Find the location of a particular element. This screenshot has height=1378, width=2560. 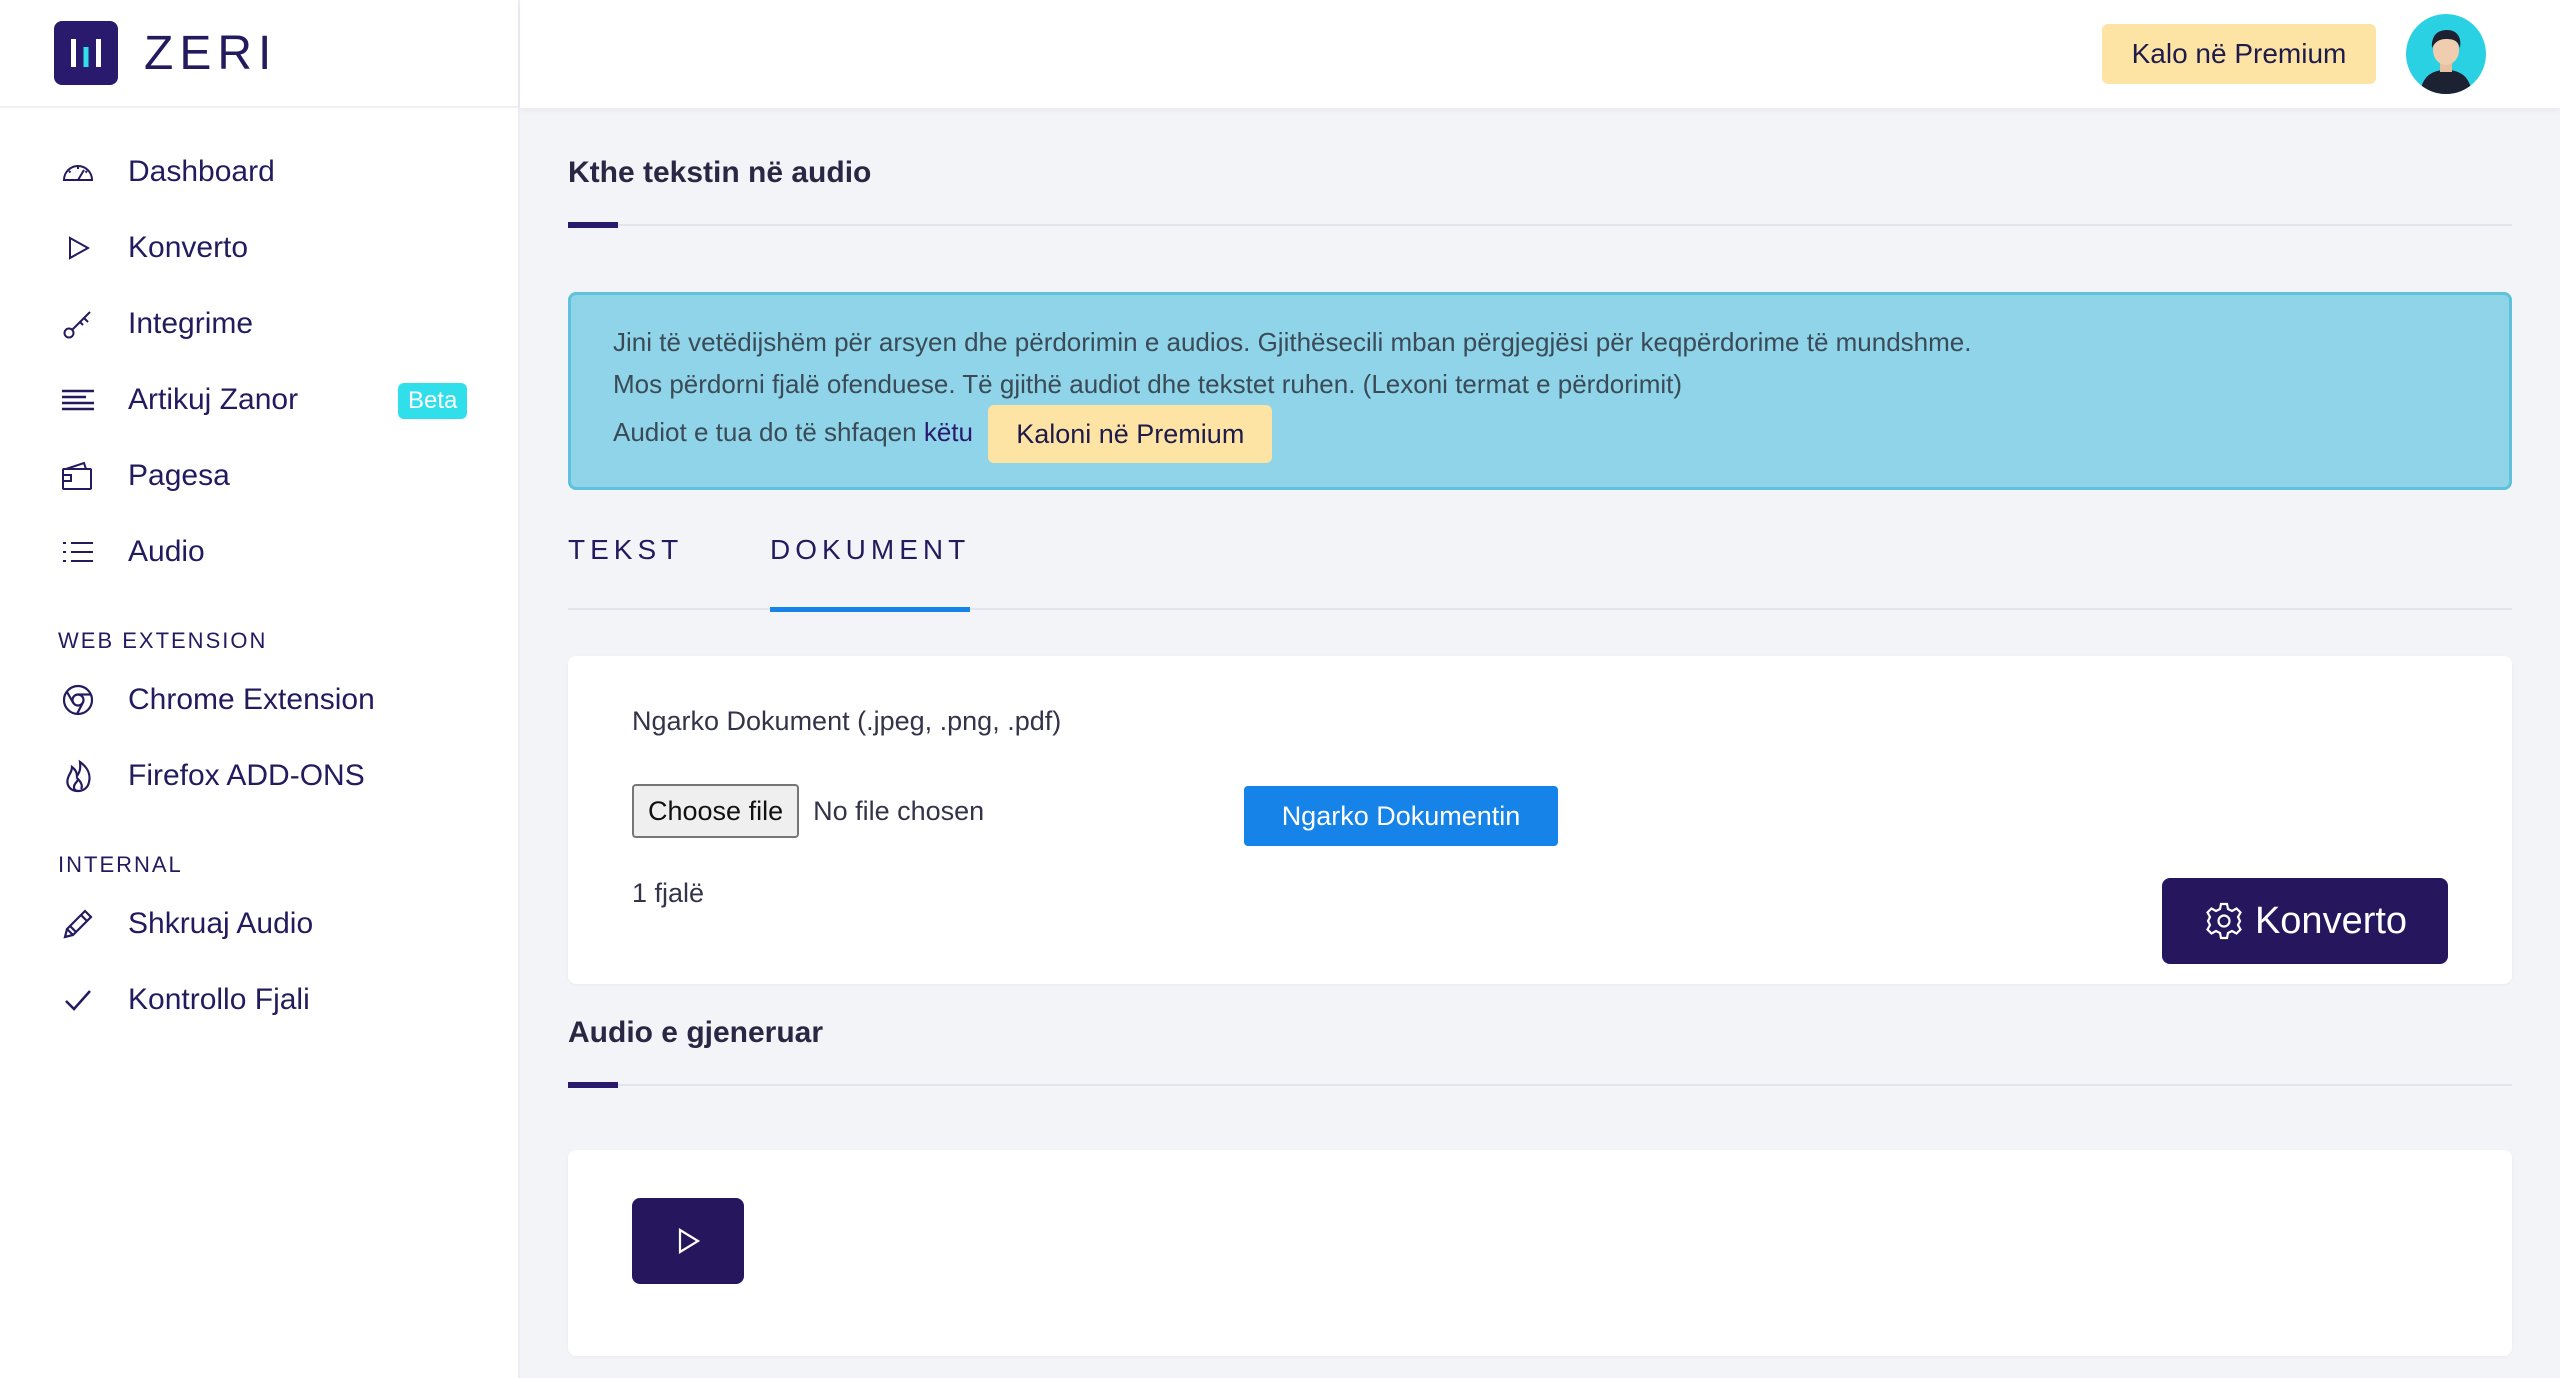

section-internal: INTERNAL is located at coordinates (120, 864).